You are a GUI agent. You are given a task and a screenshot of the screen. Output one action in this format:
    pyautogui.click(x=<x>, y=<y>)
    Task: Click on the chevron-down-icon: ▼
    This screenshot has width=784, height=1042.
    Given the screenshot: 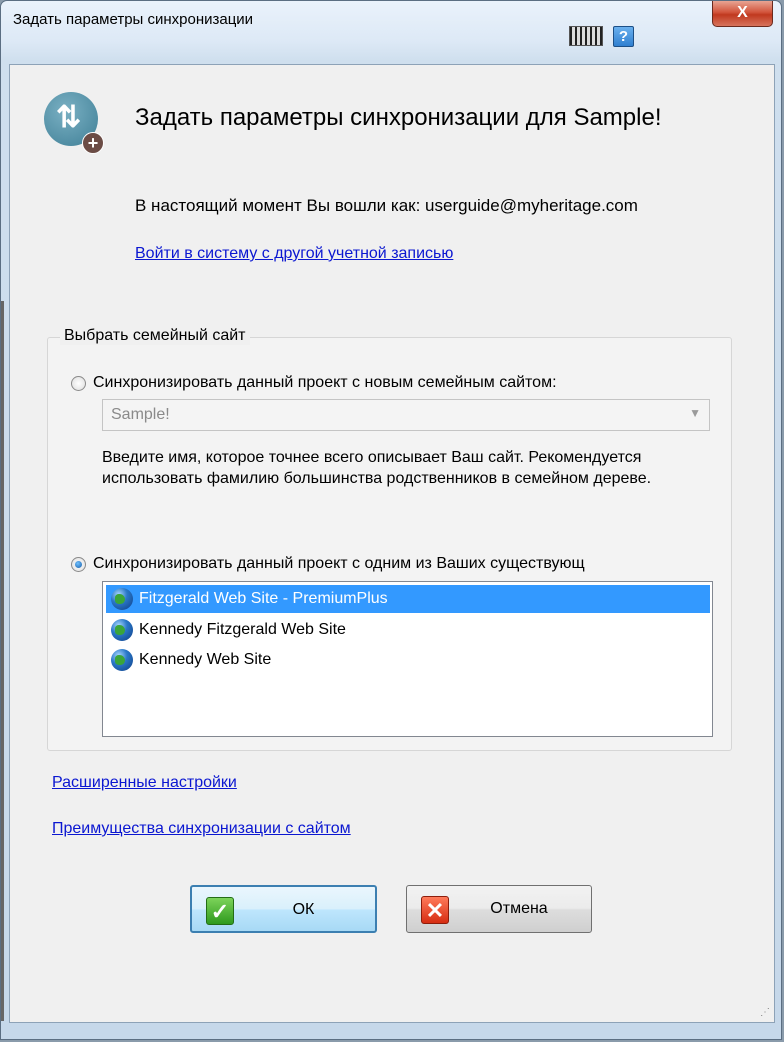 What is the action you would take?
    pyautogui.click(x=695, y=413)
    